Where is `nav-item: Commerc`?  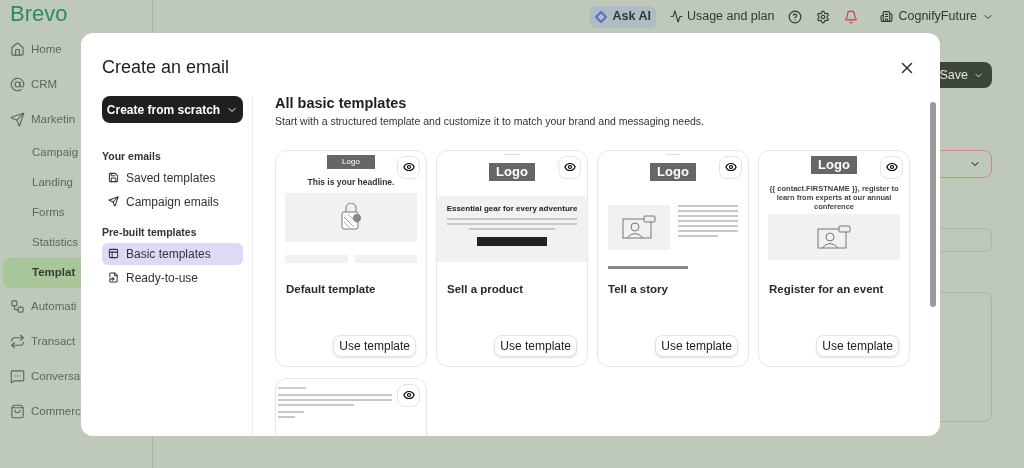
nav-item: Commerc is located at coordinates (76, 411).